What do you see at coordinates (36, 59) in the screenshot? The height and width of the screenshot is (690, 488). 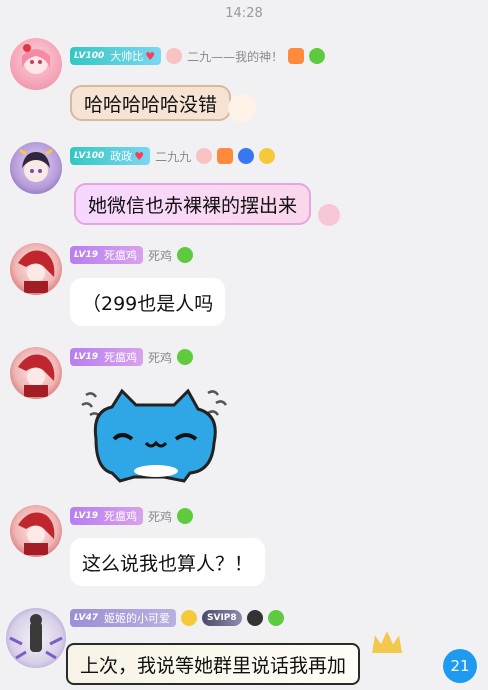 I see `avatar-pink-girl-icon` at bounding box center [36, 59].